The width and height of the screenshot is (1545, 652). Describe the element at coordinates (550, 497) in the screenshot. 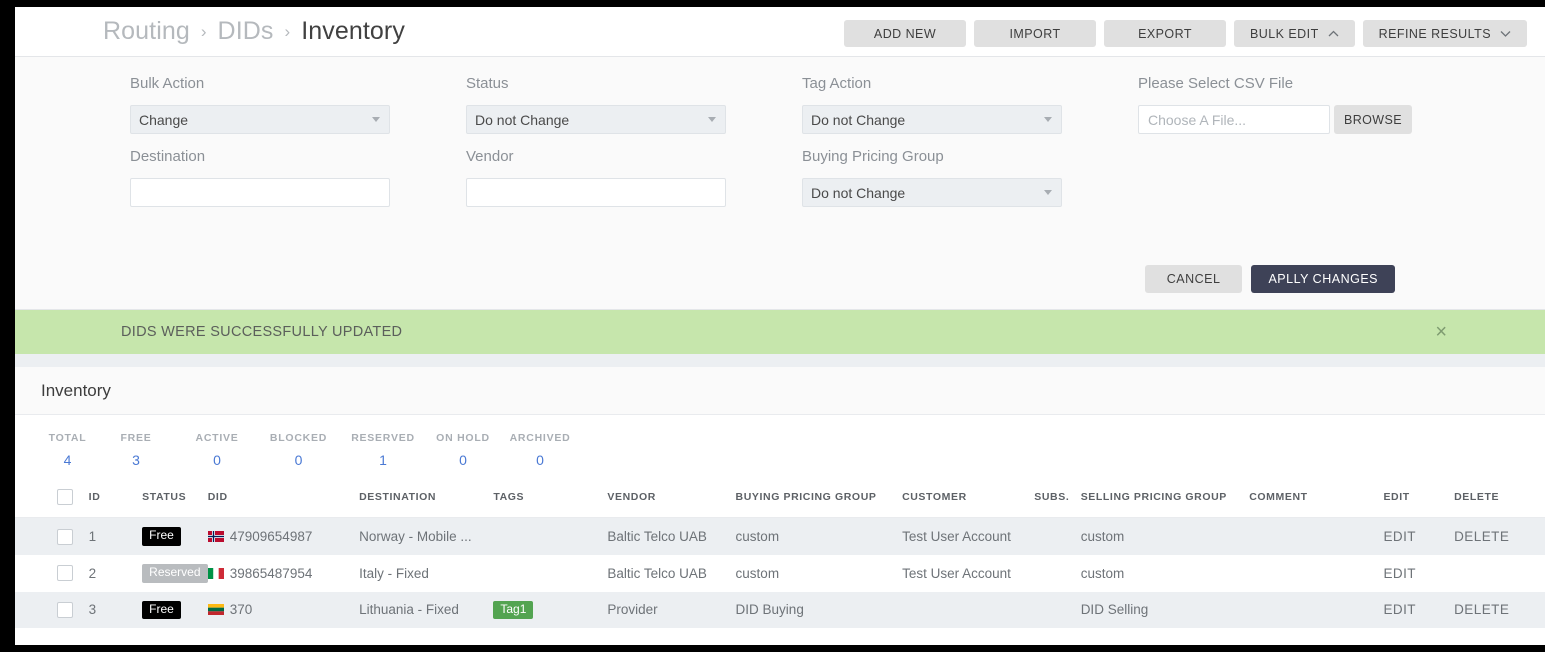

I see `column-header-tags: TAGS` at that location.